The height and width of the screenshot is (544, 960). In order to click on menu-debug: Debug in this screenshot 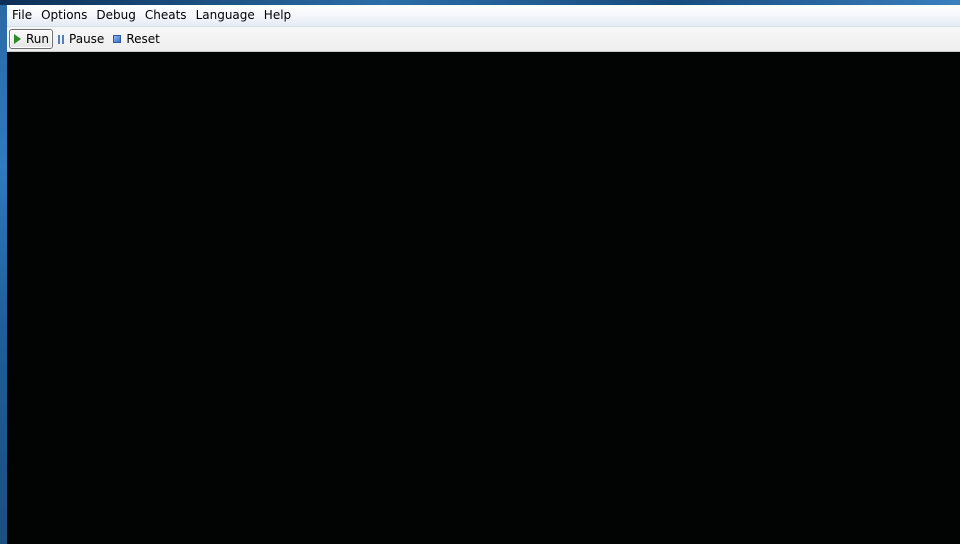, I will do `click(116, 15)`.